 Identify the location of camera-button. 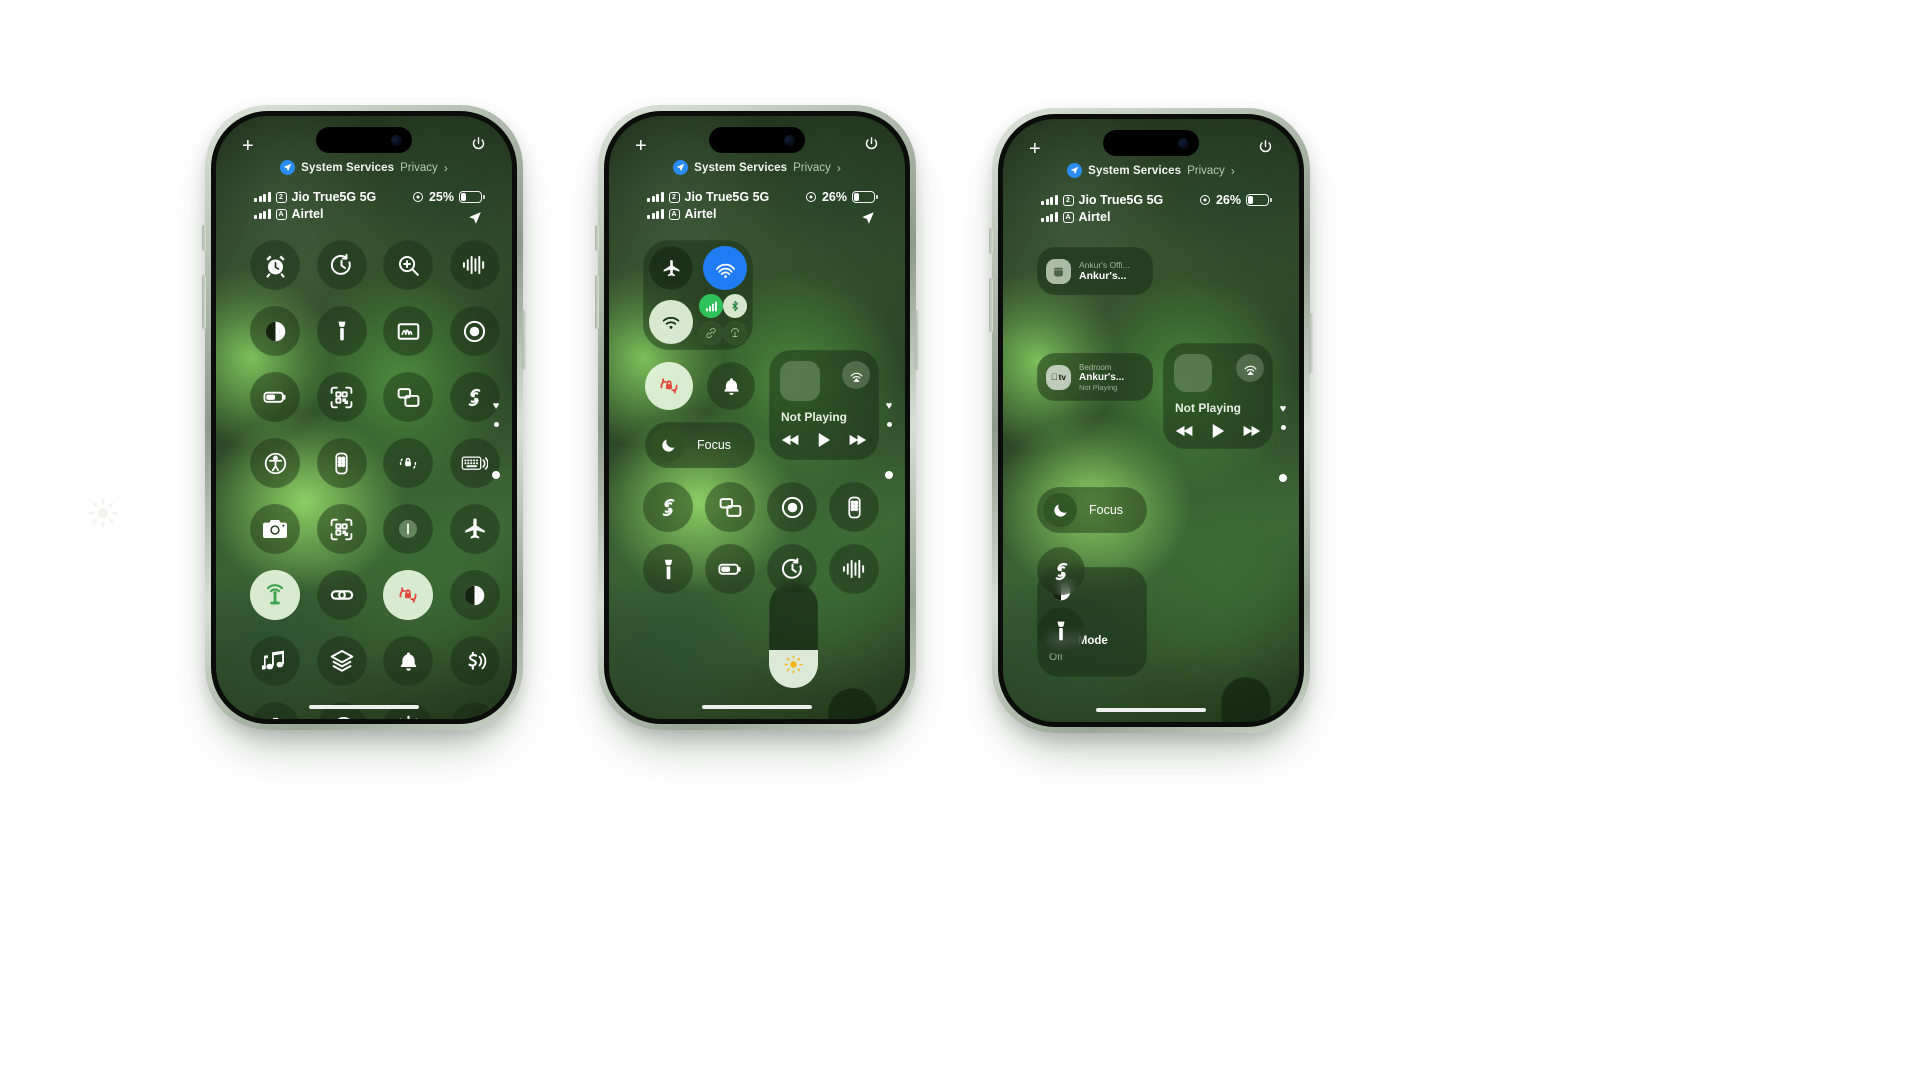
(275, 529).